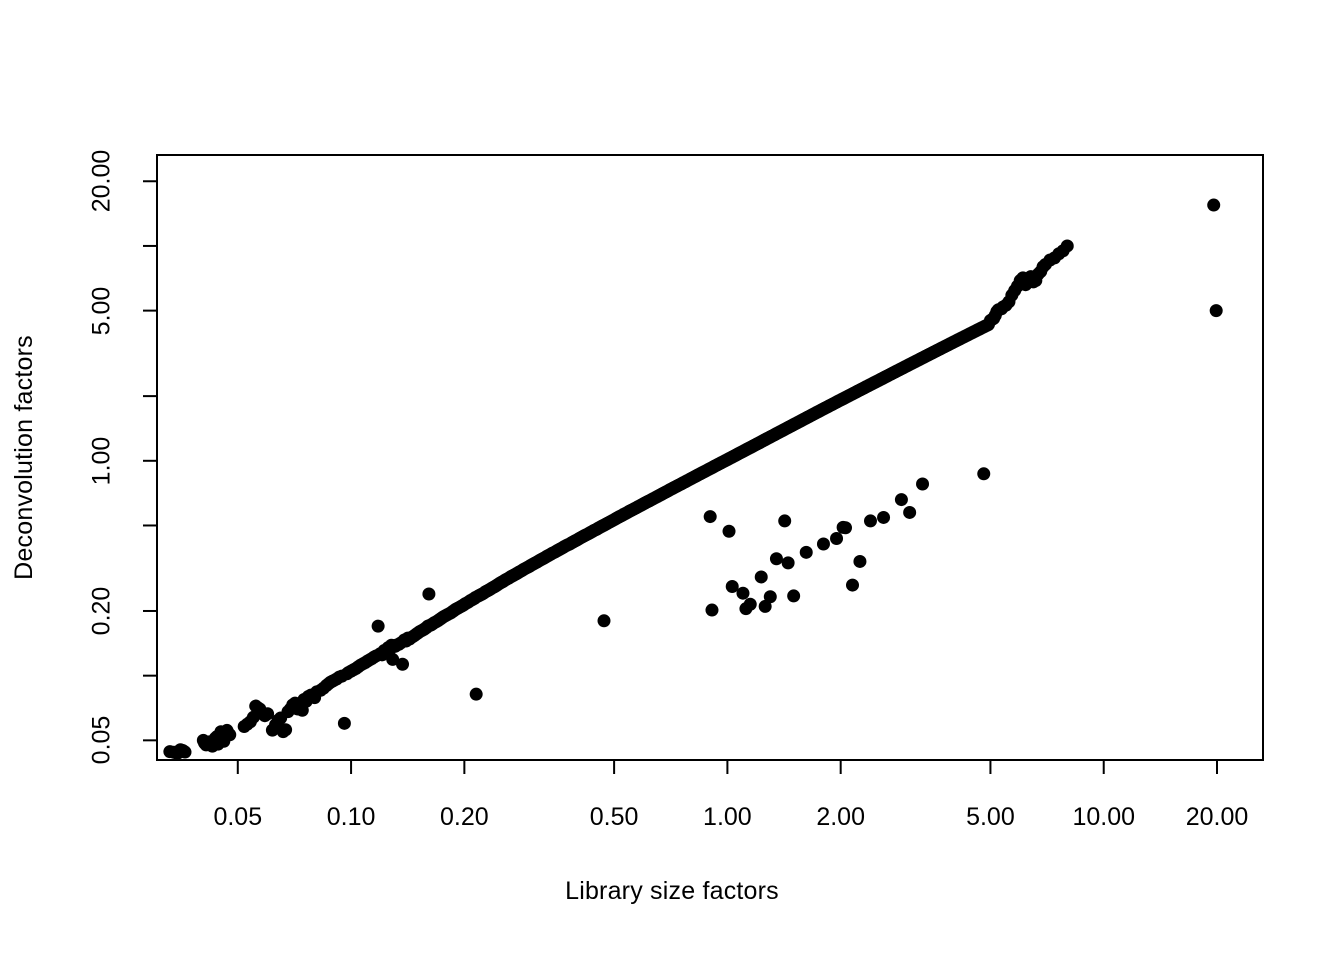 The width and height of the screenshot is (1344, 960). What do you see at coordinates (464, 817) in the screenshot?
I see `x-tick-label: 0.20` at bounding box center [464, 817].